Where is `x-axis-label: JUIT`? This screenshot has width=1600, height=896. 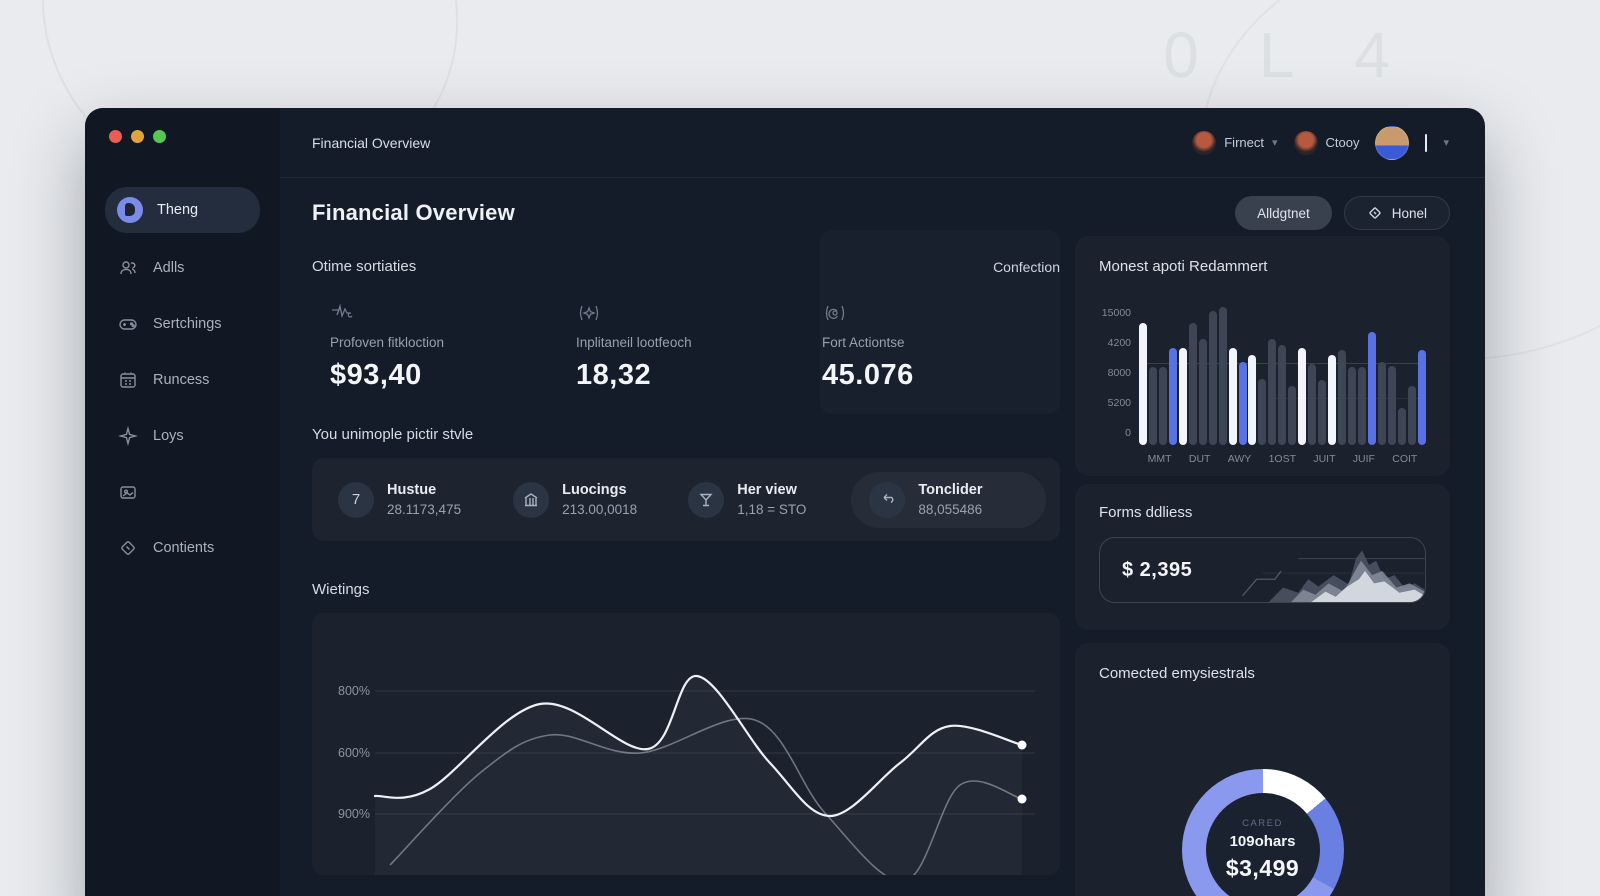
x-axis-label: JUIT is located at coordinates (1324, 459).